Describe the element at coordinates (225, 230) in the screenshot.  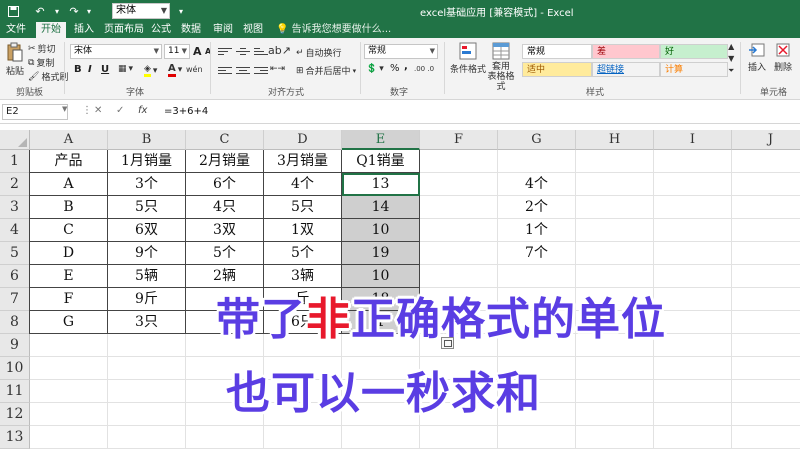
I see `cell-c4: 3双` at that location.